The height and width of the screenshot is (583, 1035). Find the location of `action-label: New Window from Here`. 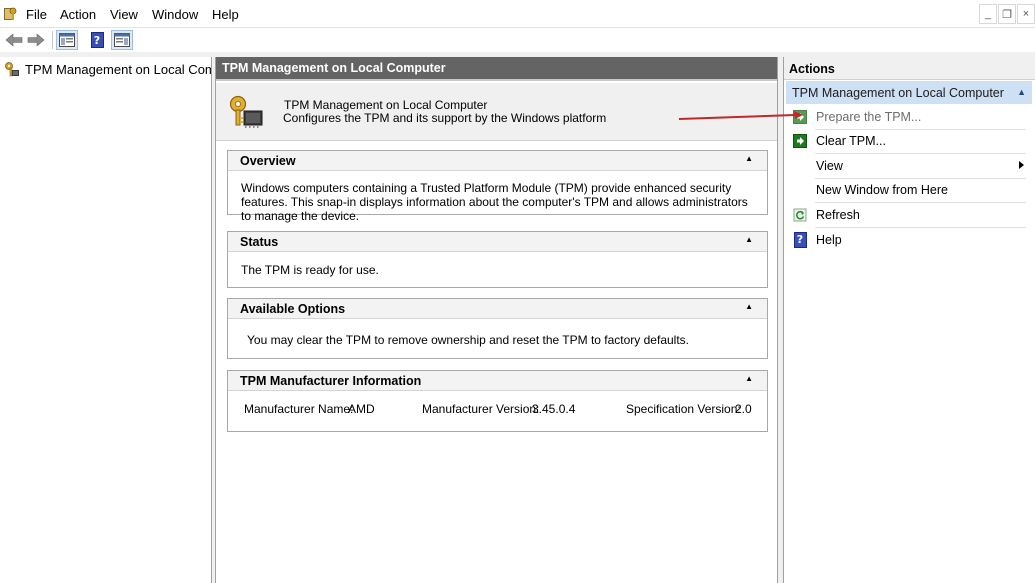

action-label: New Window from Here is located at coordinates (882, 189).